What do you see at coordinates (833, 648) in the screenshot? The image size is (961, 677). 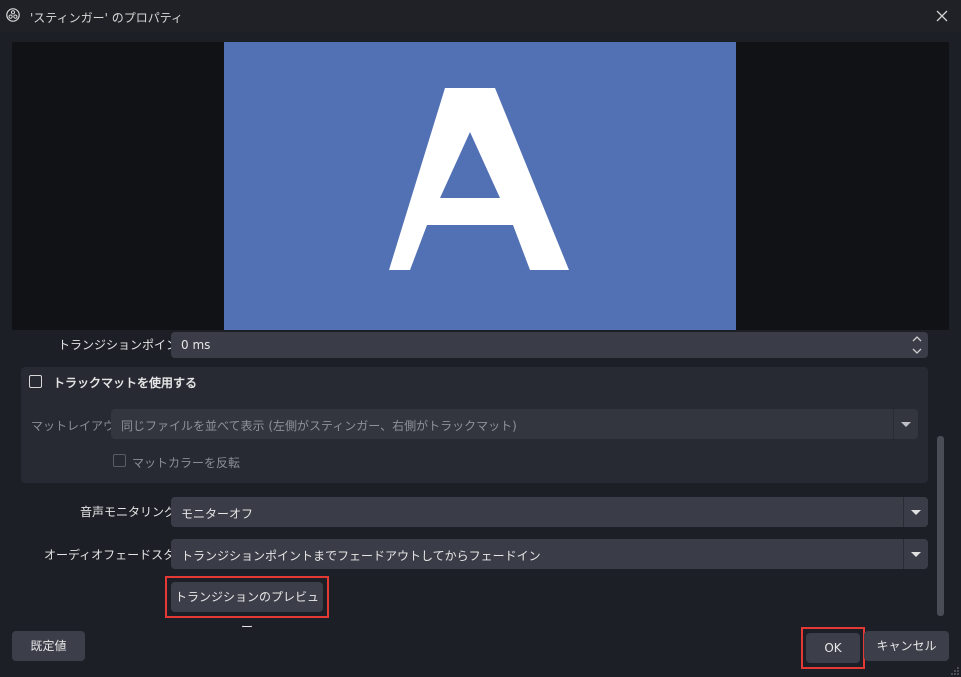 I see `highlight-box-ok` at bounding box center [833, 648].